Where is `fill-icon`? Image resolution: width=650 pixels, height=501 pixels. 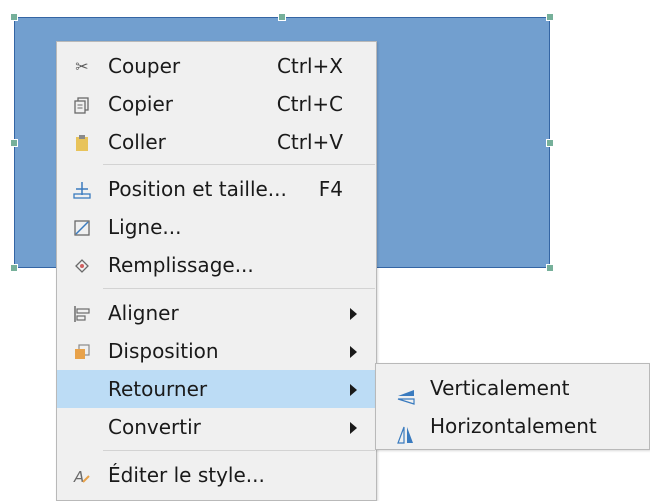 fill-icon is located at coordinates (82, 266).